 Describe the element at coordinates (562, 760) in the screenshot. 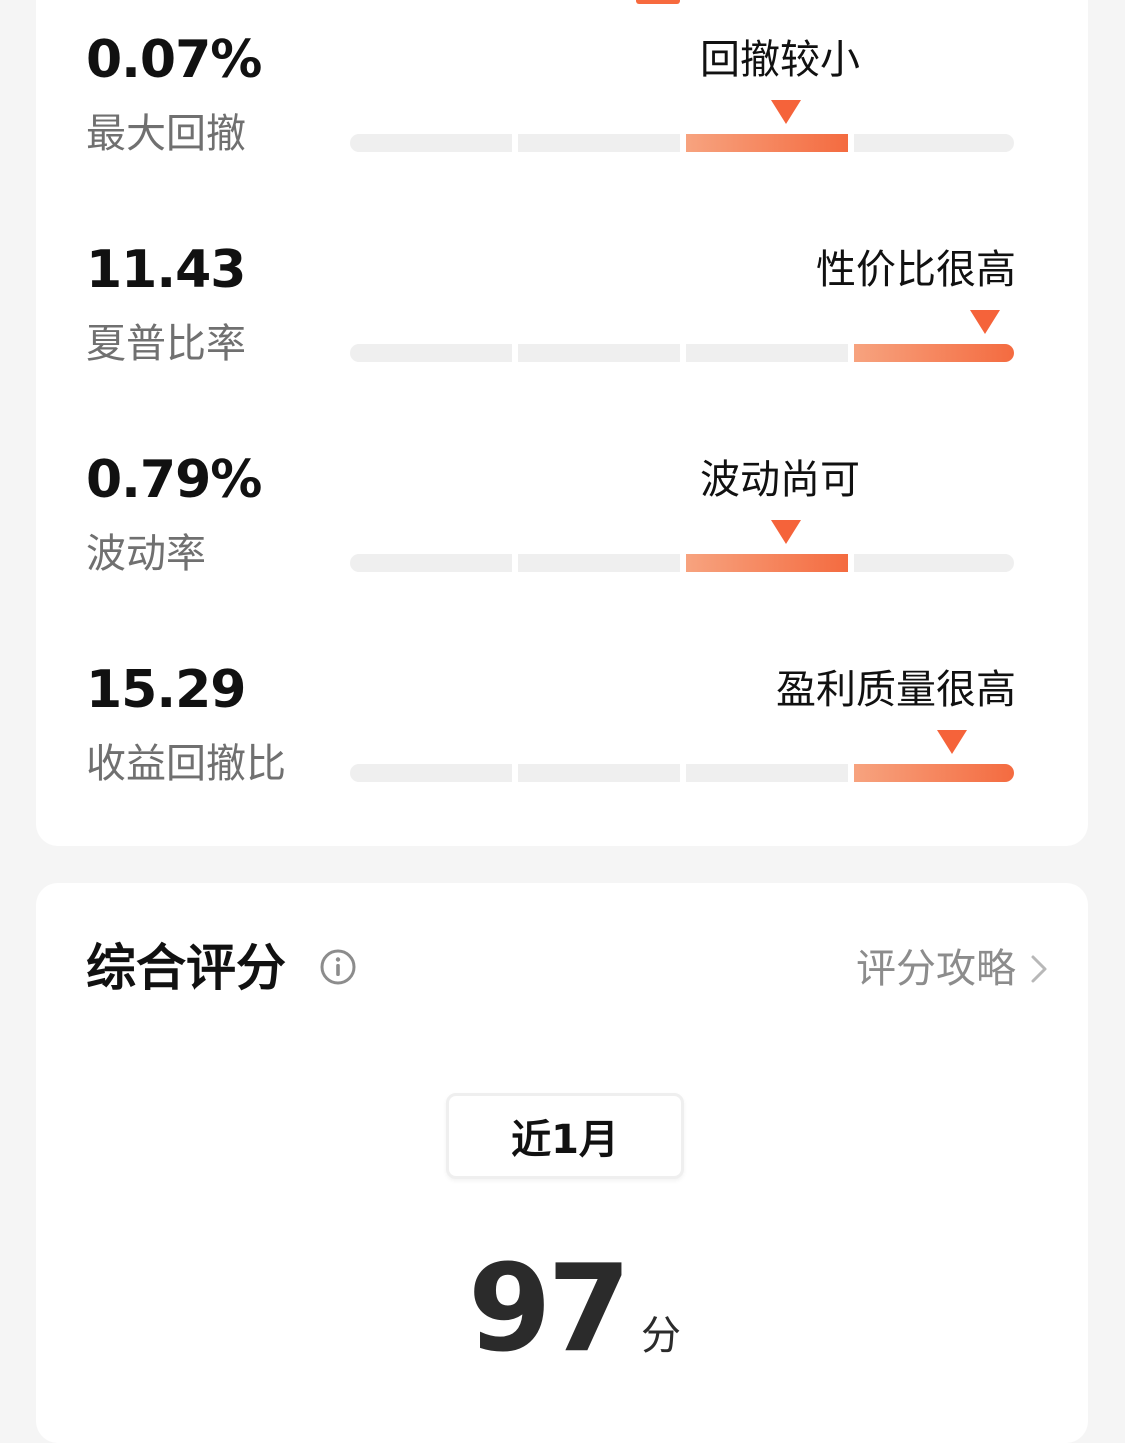

I see `metric-row-return-drawdown-ratio: 15.29 收益回撤比 盈利质量很高` at that location.